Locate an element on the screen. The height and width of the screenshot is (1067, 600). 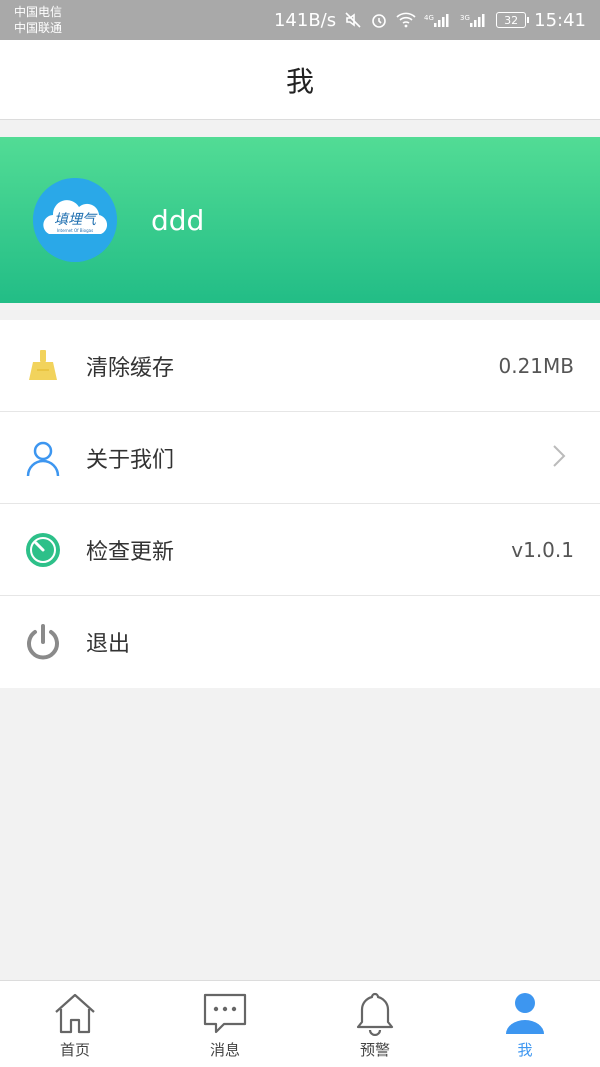
avatar-logo-subtext: Internet Of Biogas is located at coordinates (75, 230).